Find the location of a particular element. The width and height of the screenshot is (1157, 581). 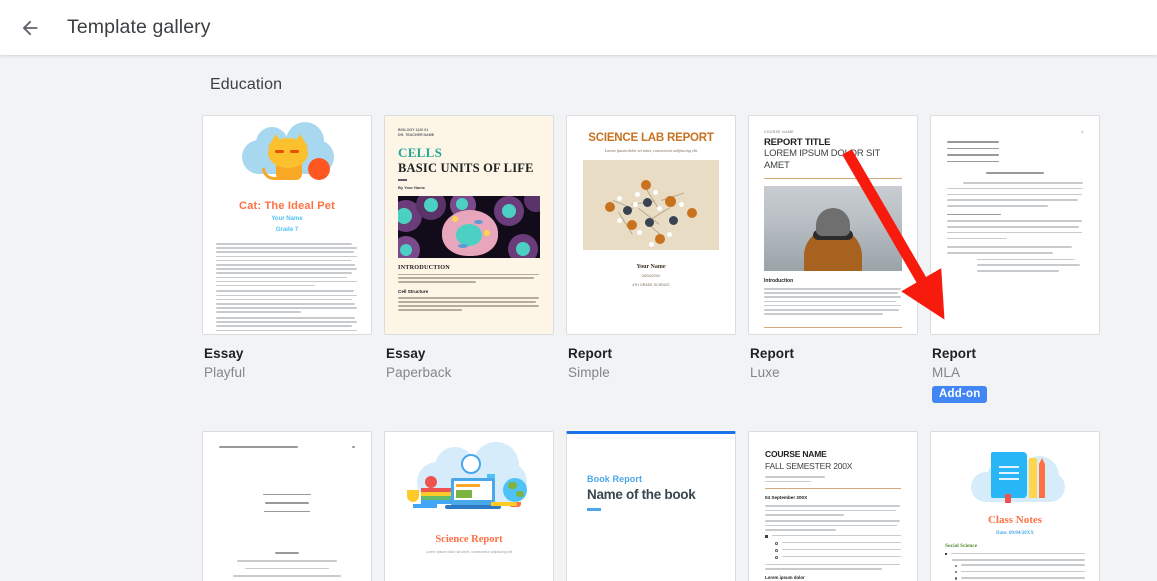

preview-title: Science Report is located at coordinates (469, 539).